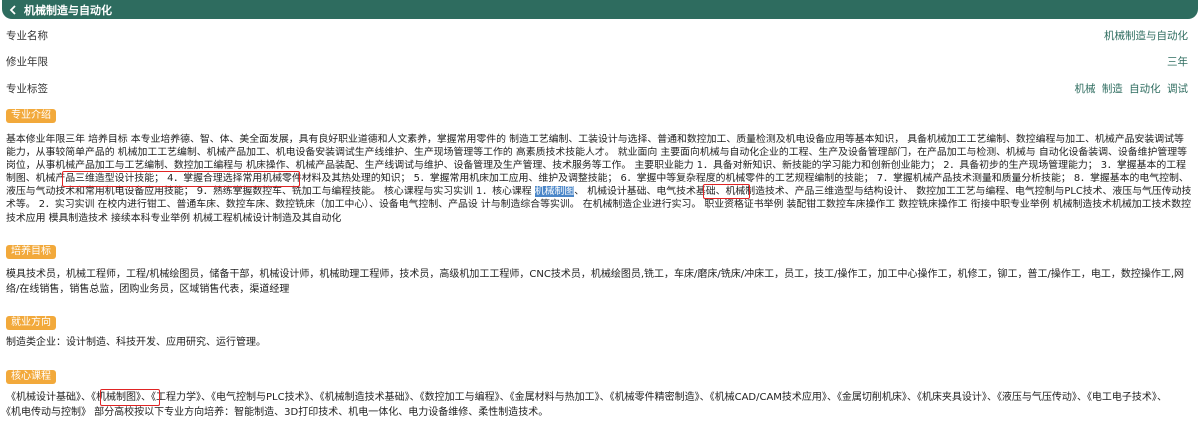  I want to click on course-item: 《机械设计基础》, so click(43, 397).